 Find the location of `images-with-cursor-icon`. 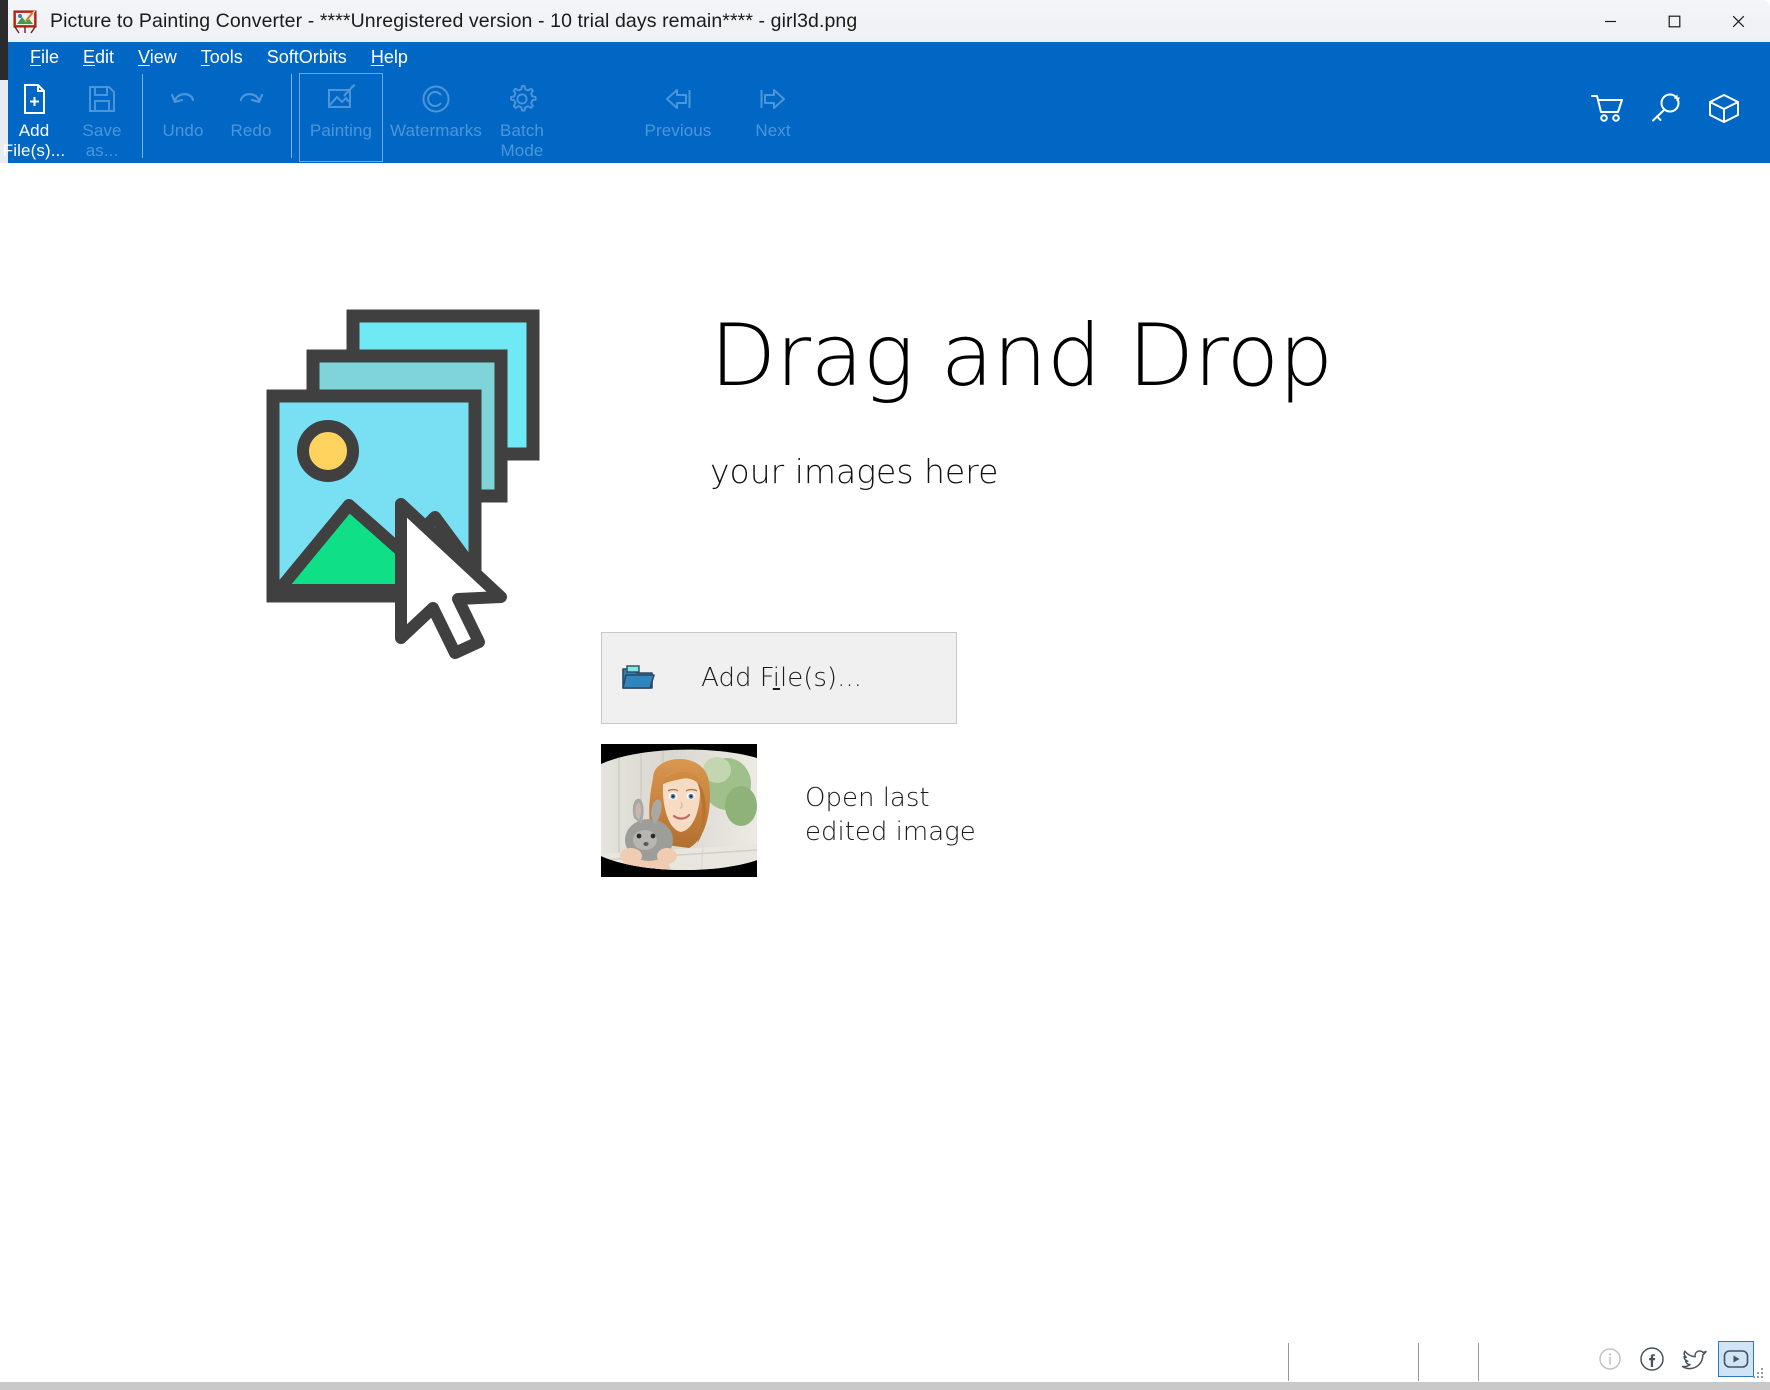

images-with-cursor-icon is located at coordinates (457, 493).